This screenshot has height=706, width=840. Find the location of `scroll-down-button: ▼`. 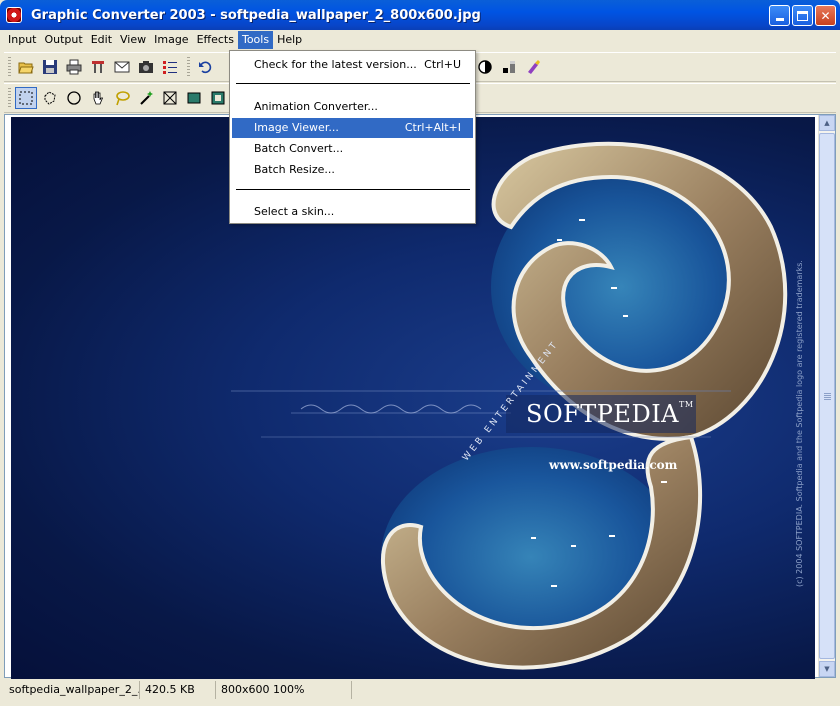

scroll-down-button: ▼ is located at coordinates (827, 669).